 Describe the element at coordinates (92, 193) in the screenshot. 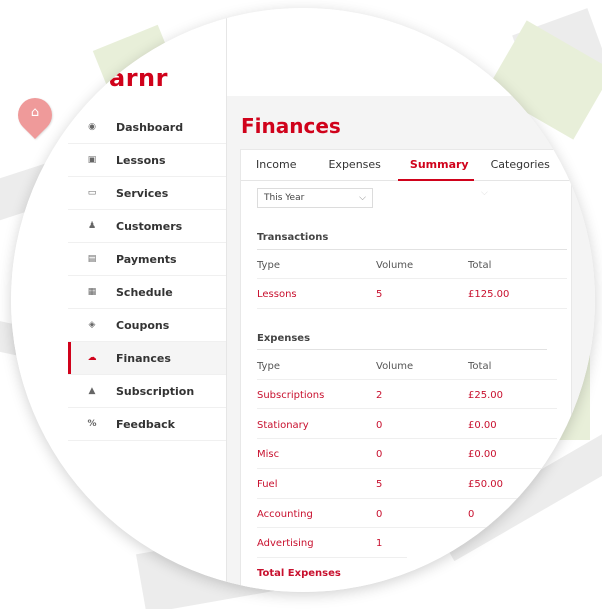

I see `card-icon: ▭` at that location.